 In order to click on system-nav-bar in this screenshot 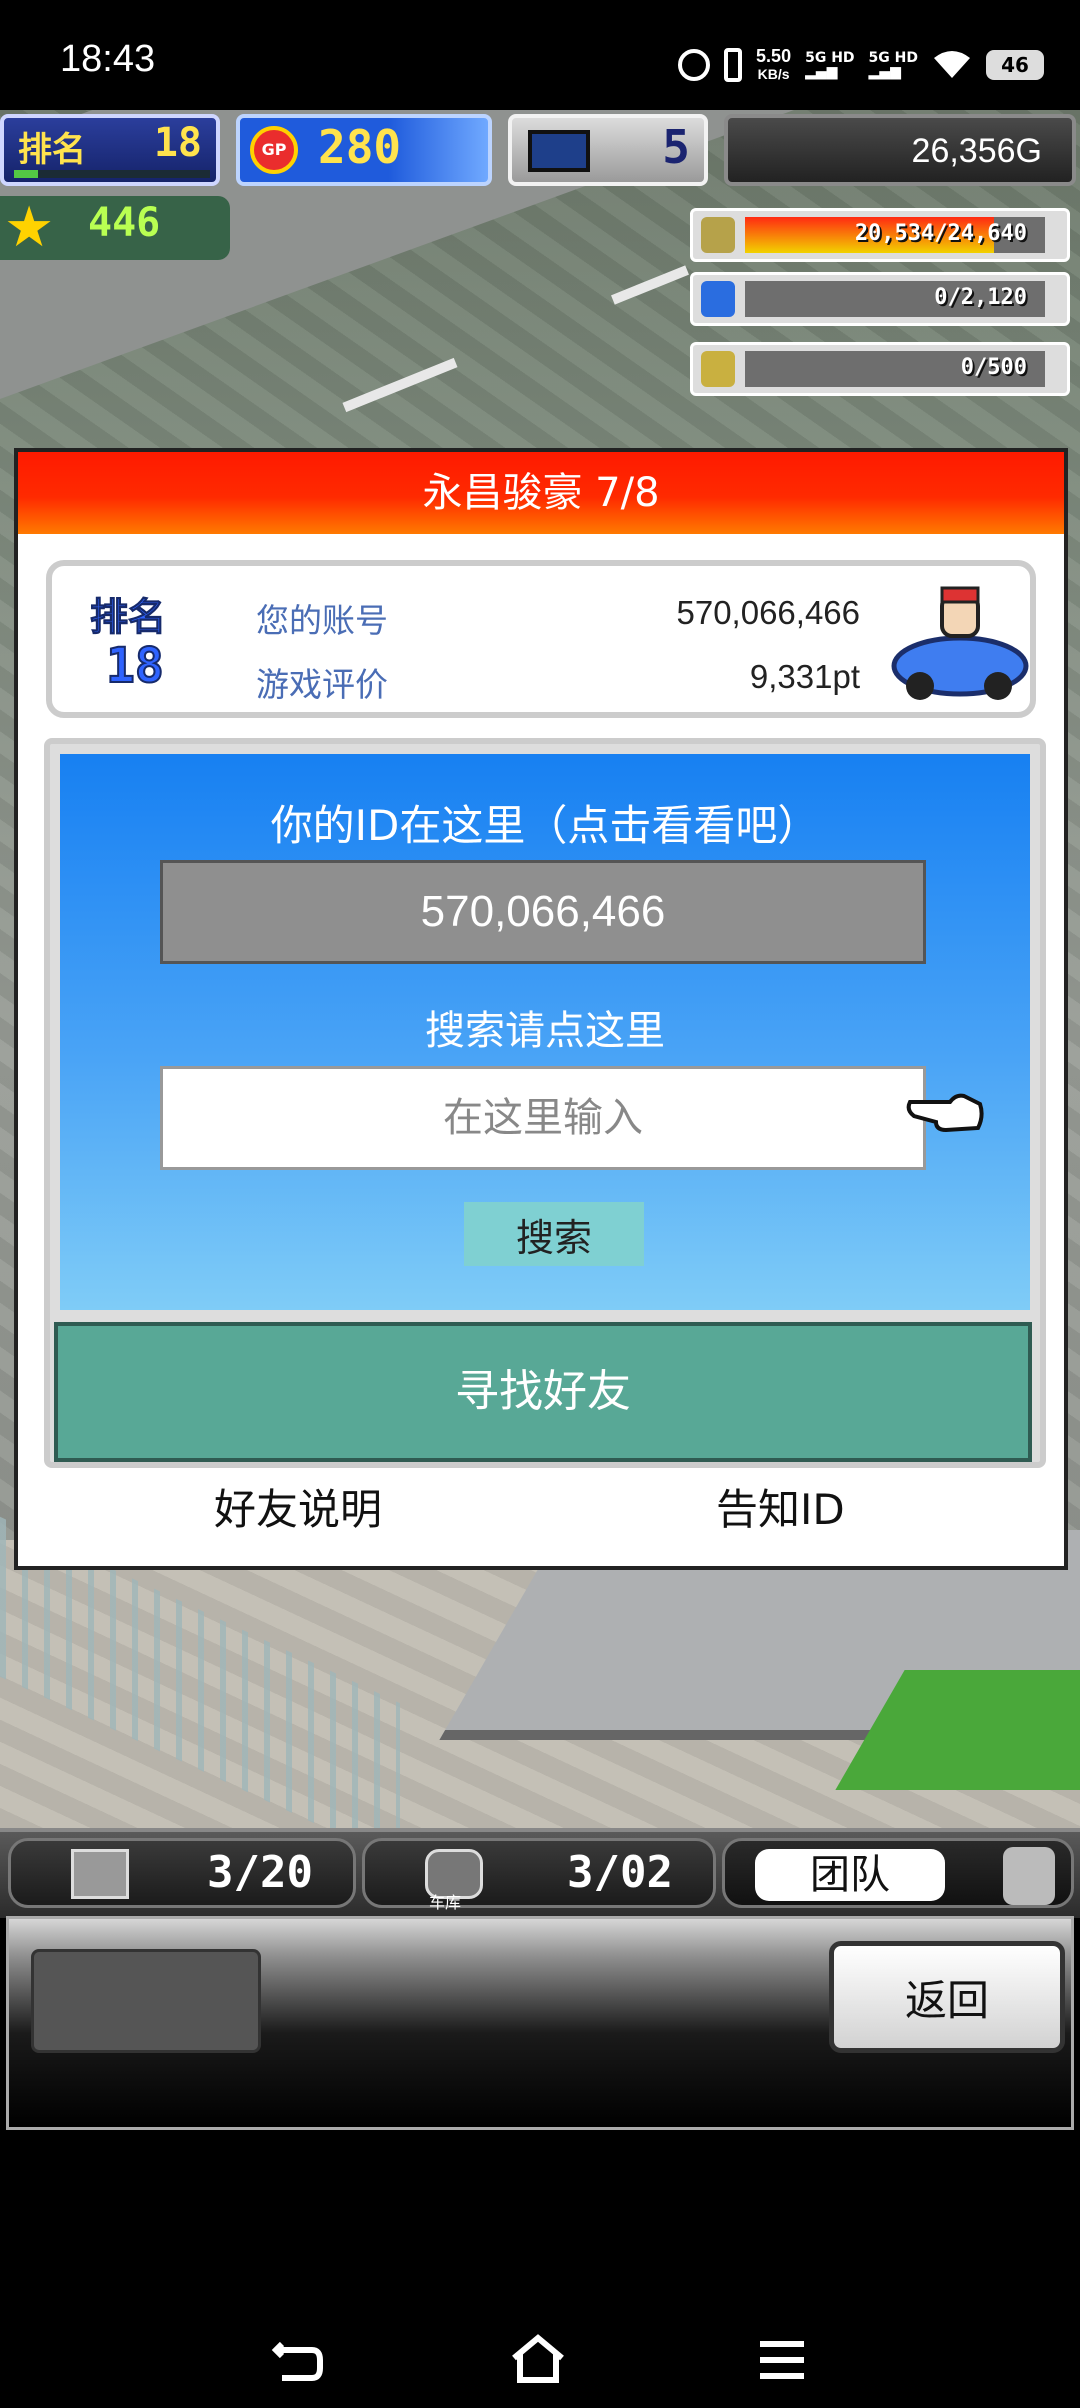, I will do `click(540, 2269)`.